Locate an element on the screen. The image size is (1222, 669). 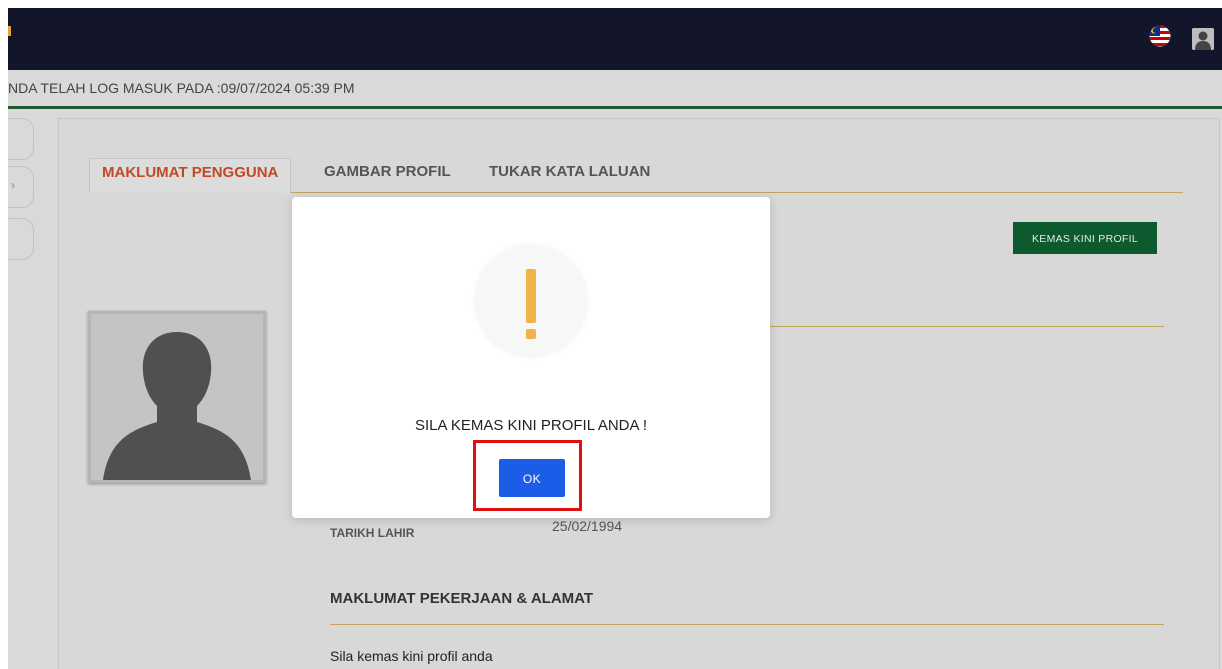
section-divider is located at coordinates (747, 624).